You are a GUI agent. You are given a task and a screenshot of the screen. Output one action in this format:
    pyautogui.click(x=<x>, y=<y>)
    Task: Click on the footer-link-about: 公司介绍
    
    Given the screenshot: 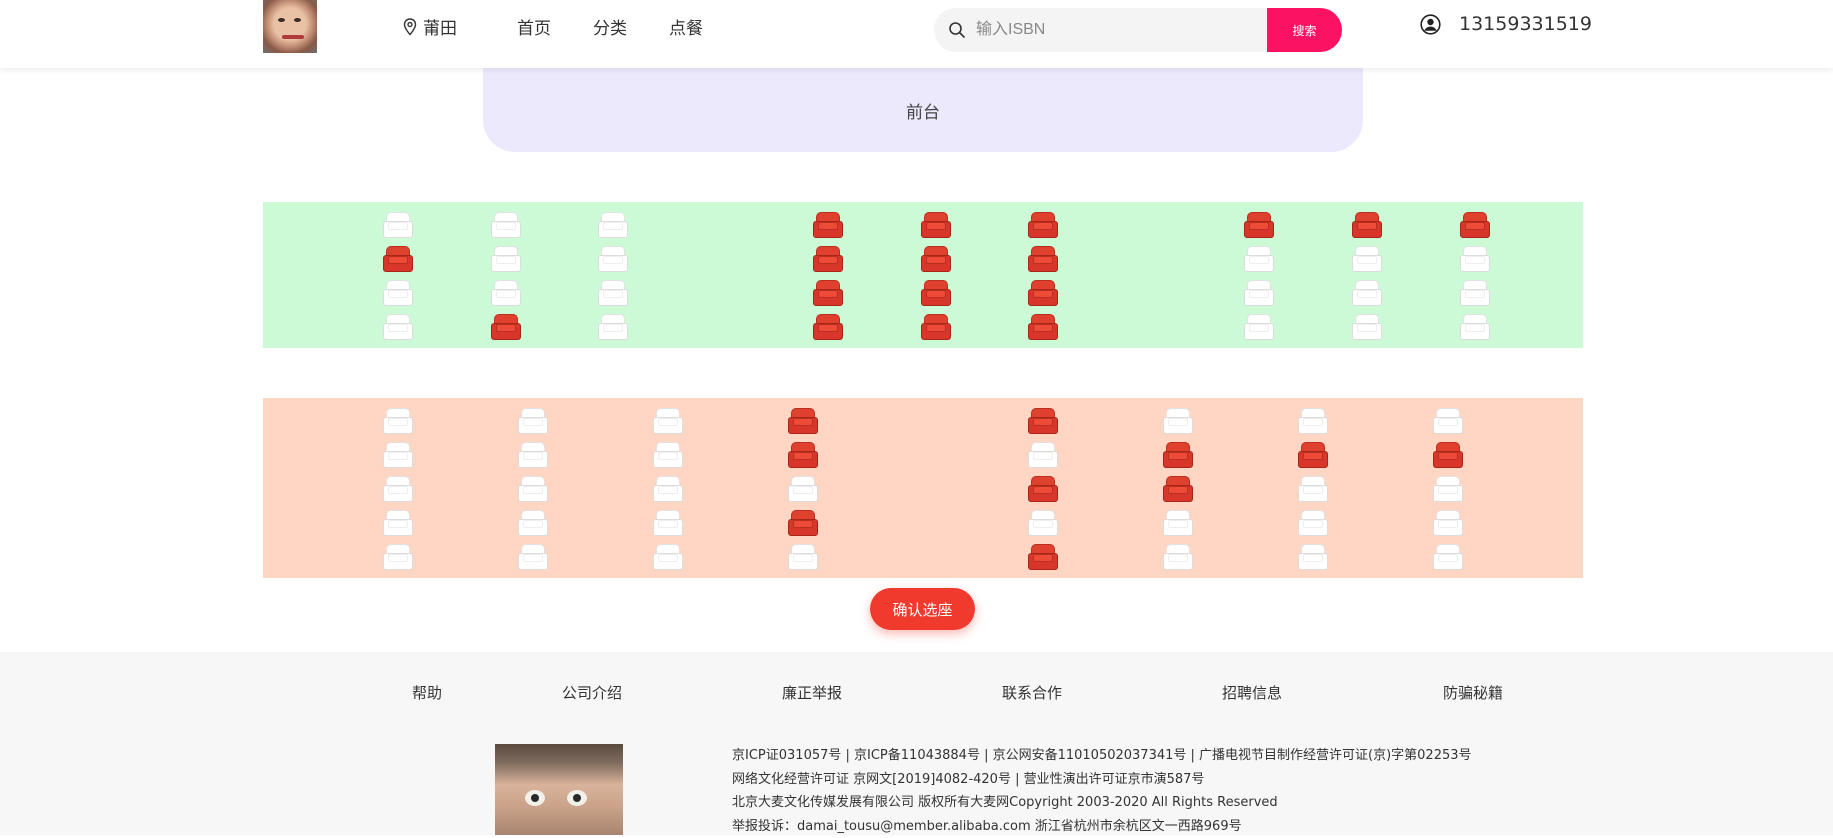 What is the action you would take?
    pyautogui.click(x=592, y=692)
    